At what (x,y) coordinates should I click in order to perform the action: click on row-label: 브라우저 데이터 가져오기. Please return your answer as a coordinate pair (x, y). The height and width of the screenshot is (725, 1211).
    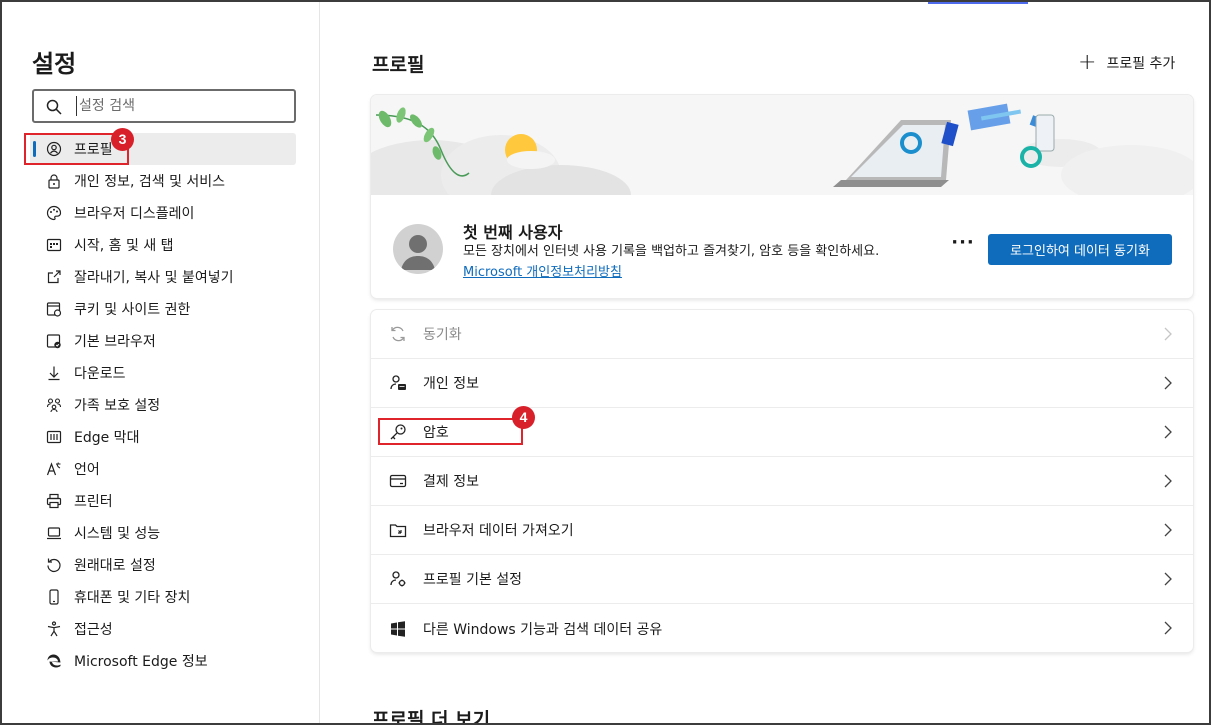
    Looking at the image, I should click on (498, 531).